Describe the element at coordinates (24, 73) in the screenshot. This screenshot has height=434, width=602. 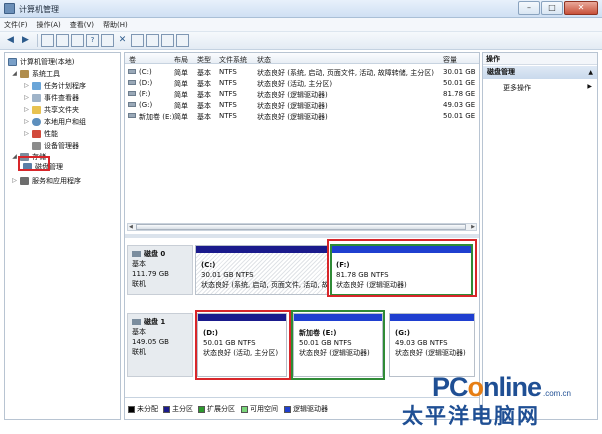
I see `tools-icon` at that location.